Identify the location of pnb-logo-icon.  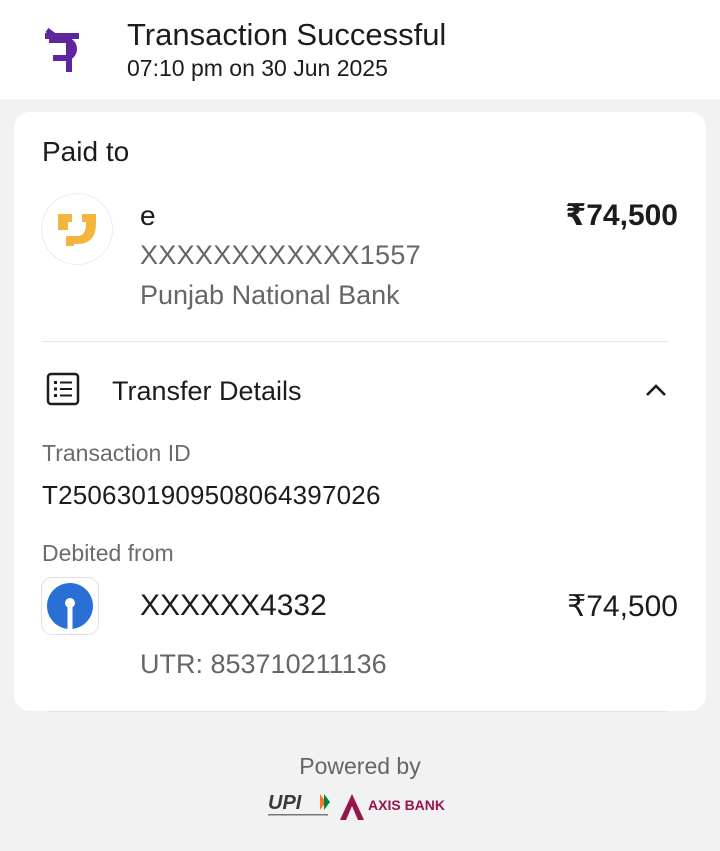
(77, 229).